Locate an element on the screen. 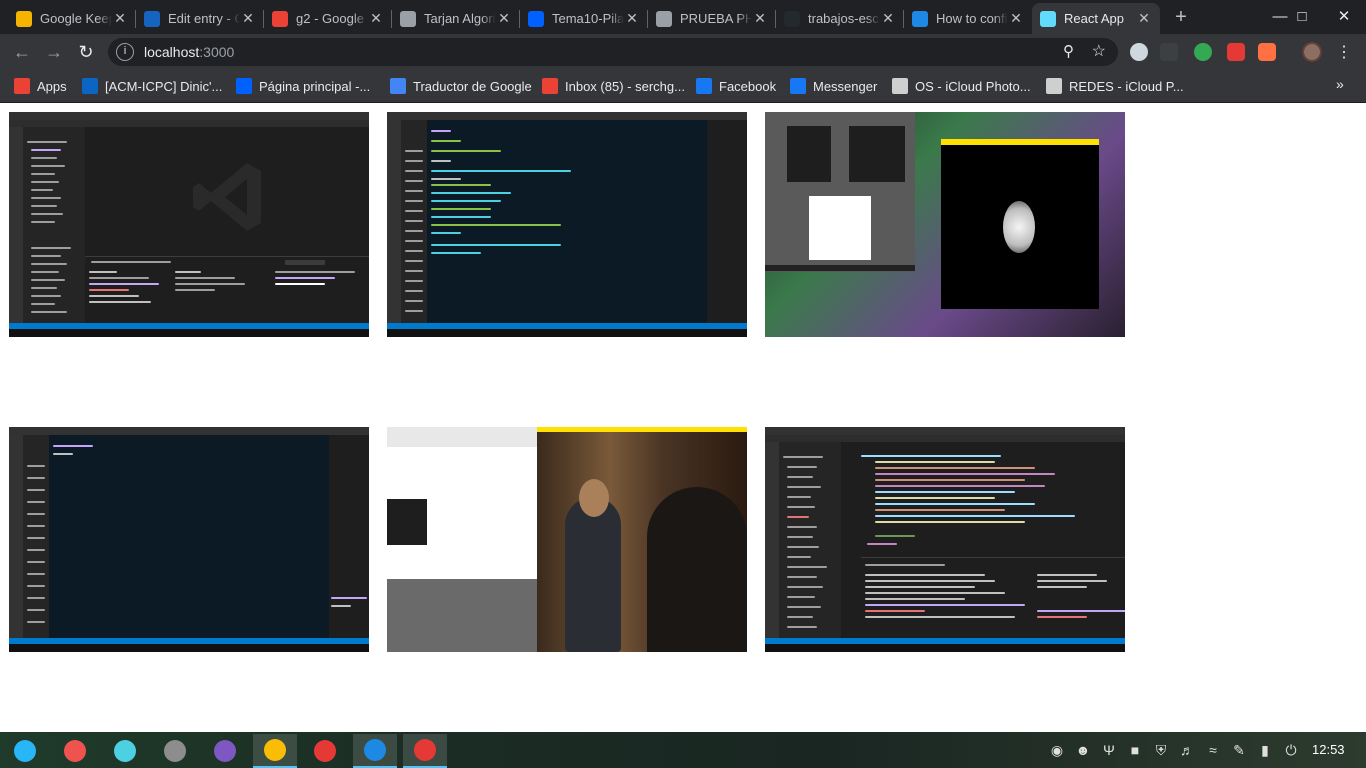 This screenshot has width=1366, height=768. tab-4: Tarjan Algorithm✕ is located at coordinates (456, 18).